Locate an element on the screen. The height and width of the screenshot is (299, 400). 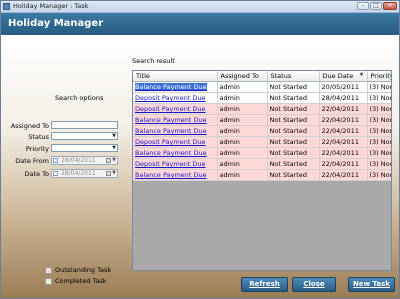
task-title-text: Balance Payment Due is located at coordinates (171, 87).